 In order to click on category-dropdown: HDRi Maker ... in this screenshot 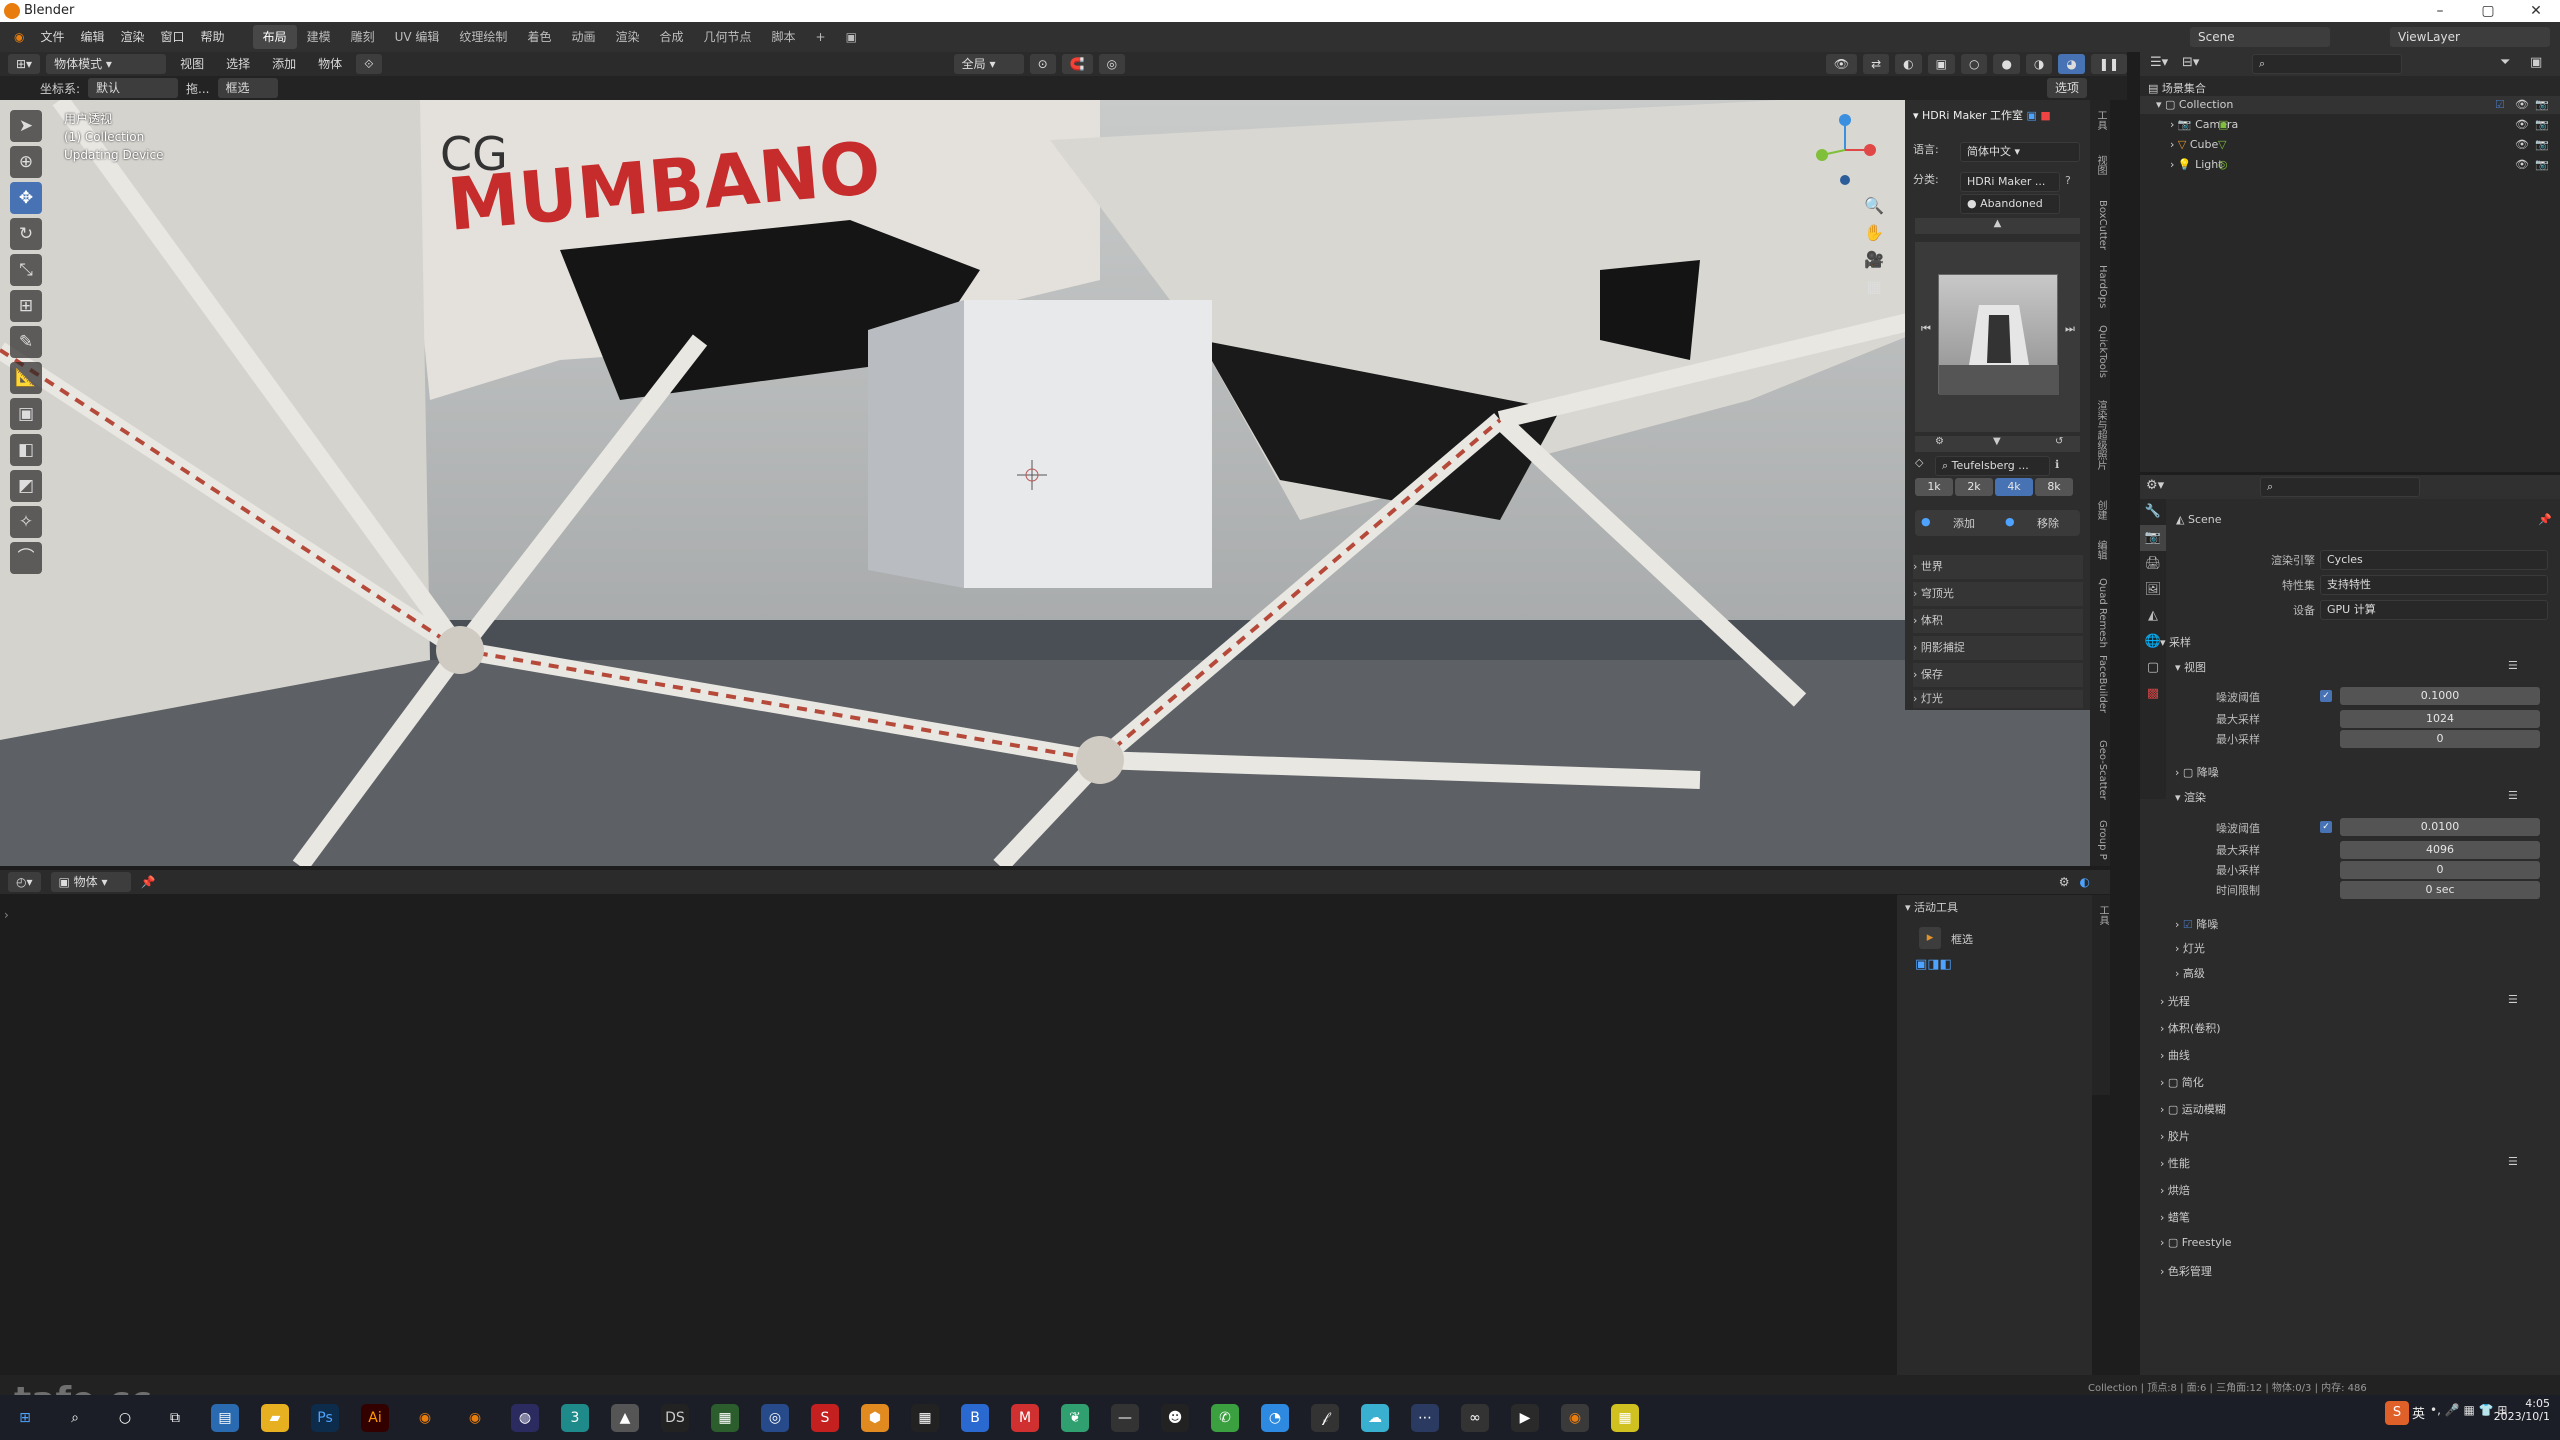, I will do `click(2010, 182)`.